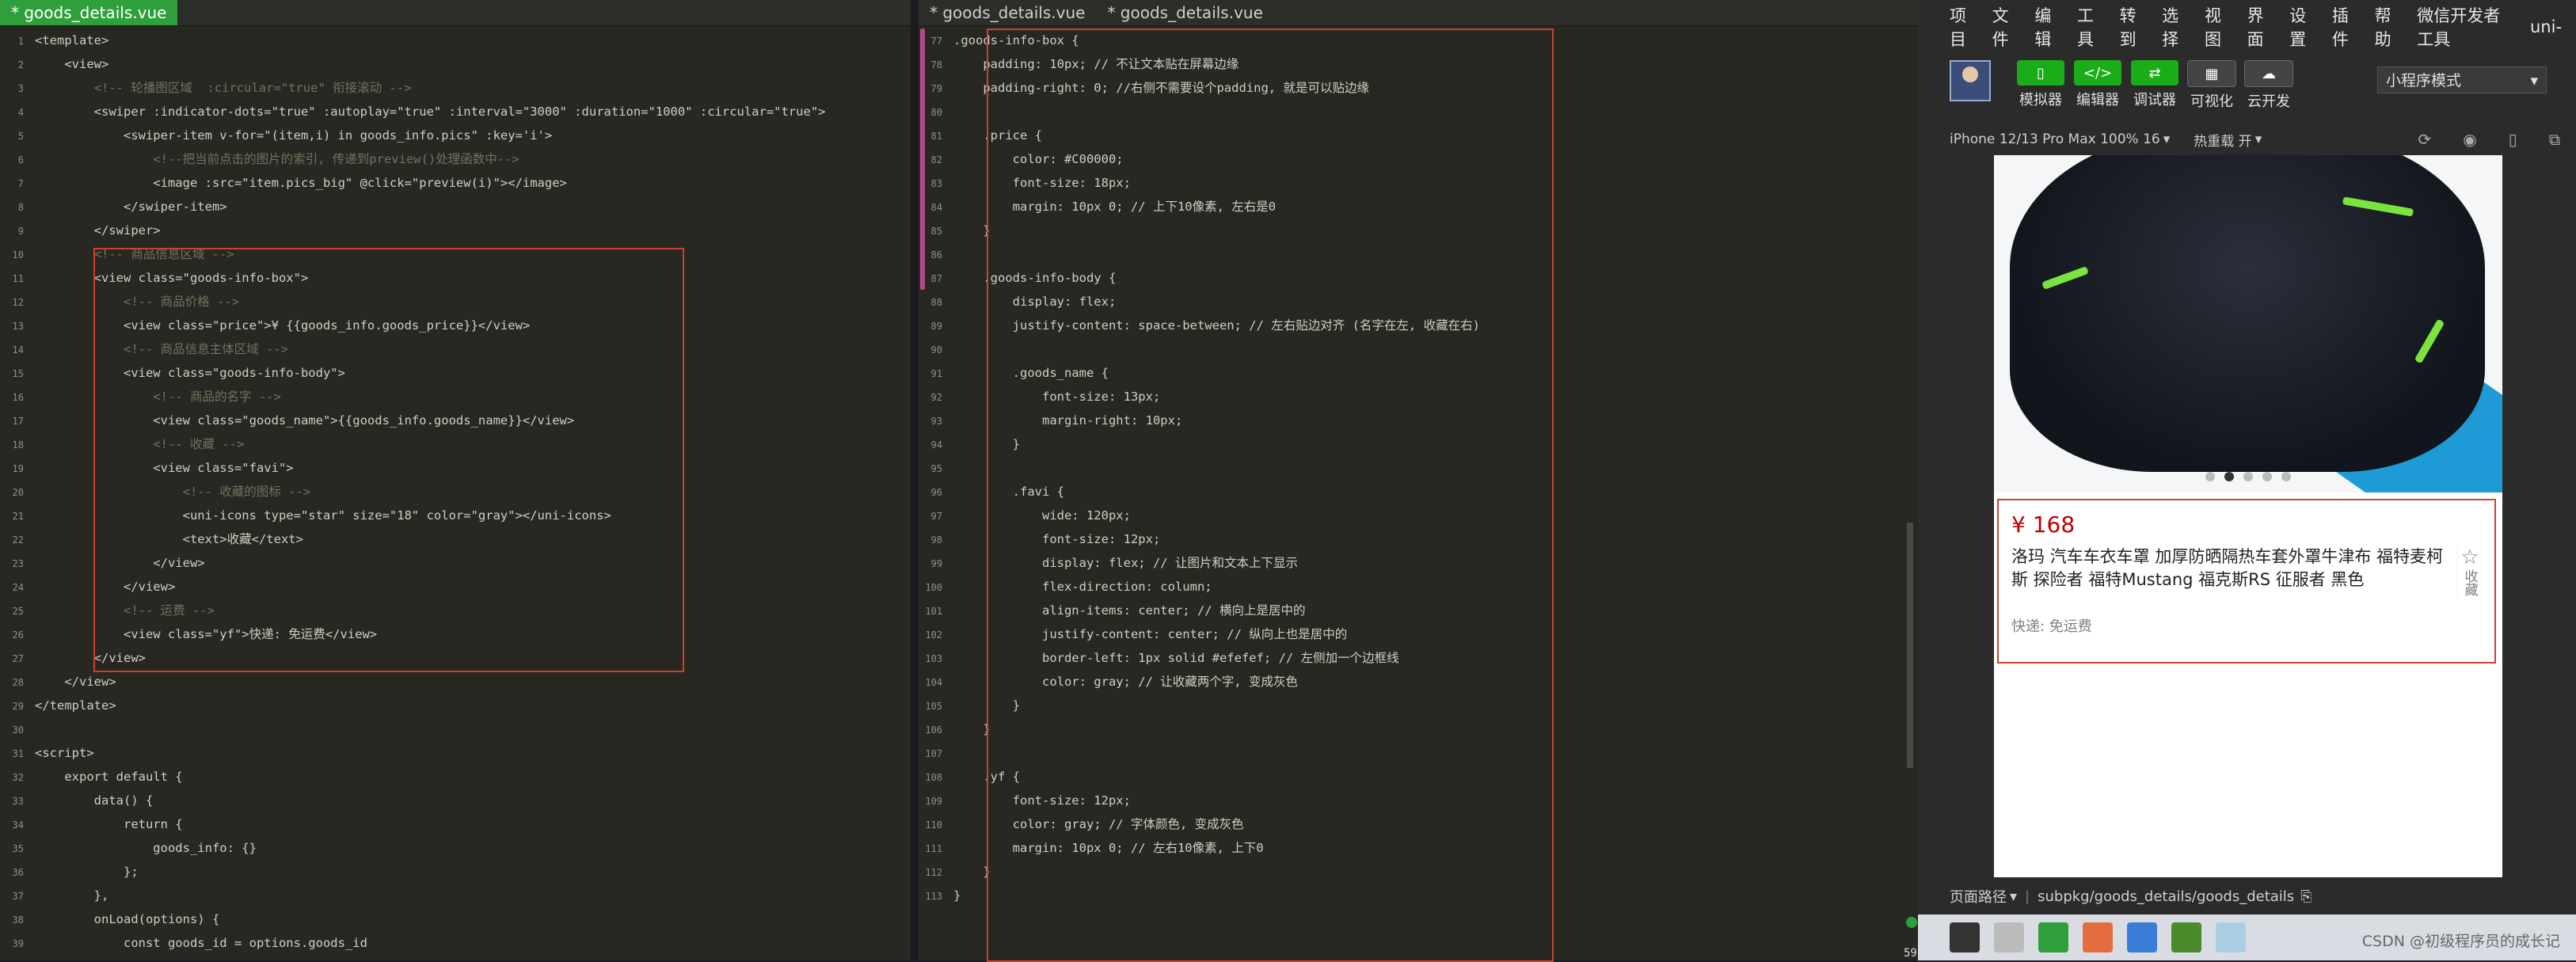 Image resolution: width=2576 pixels, height=962 pixels. I want to click on code-text: const goods_id = options.goods_id, so click(201, 943).